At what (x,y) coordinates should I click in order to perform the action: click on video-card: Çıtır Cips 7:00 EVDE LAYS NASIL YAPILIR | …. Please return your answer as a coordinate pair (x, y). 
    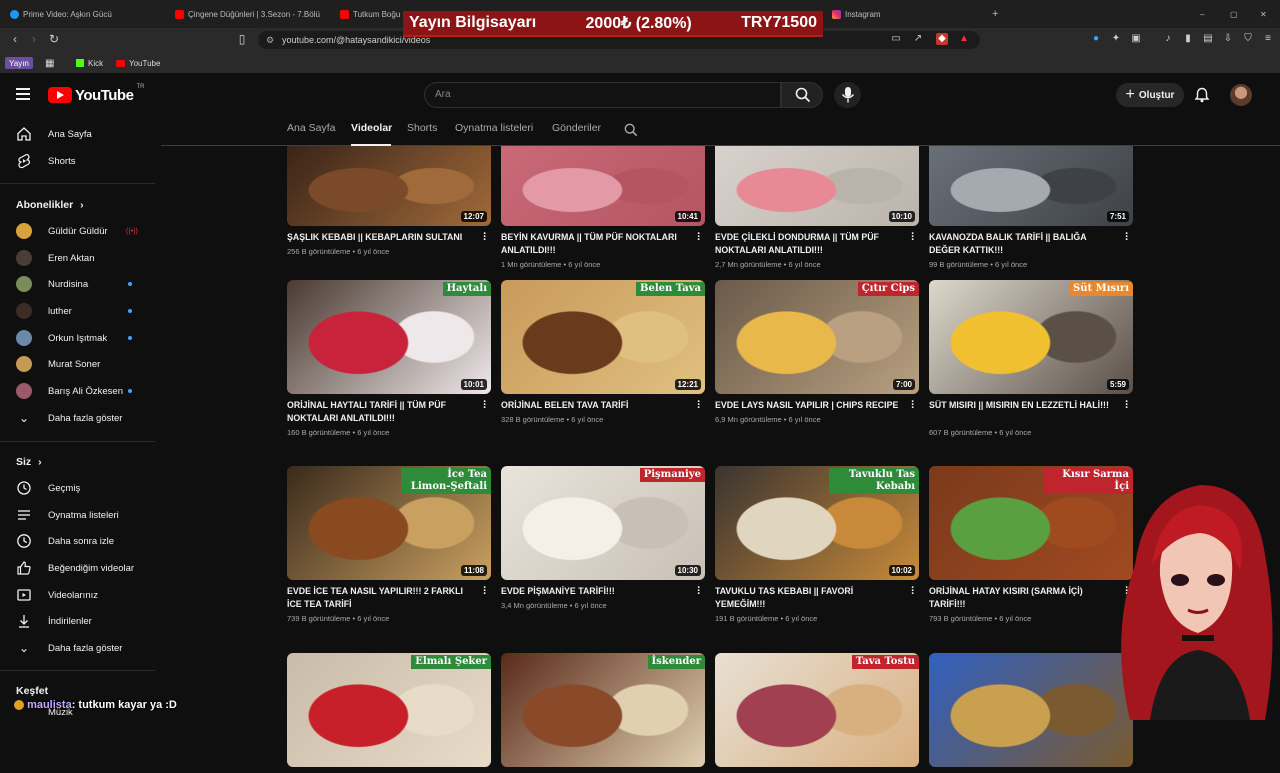
    Looking at the image, I should click on (817, 352).